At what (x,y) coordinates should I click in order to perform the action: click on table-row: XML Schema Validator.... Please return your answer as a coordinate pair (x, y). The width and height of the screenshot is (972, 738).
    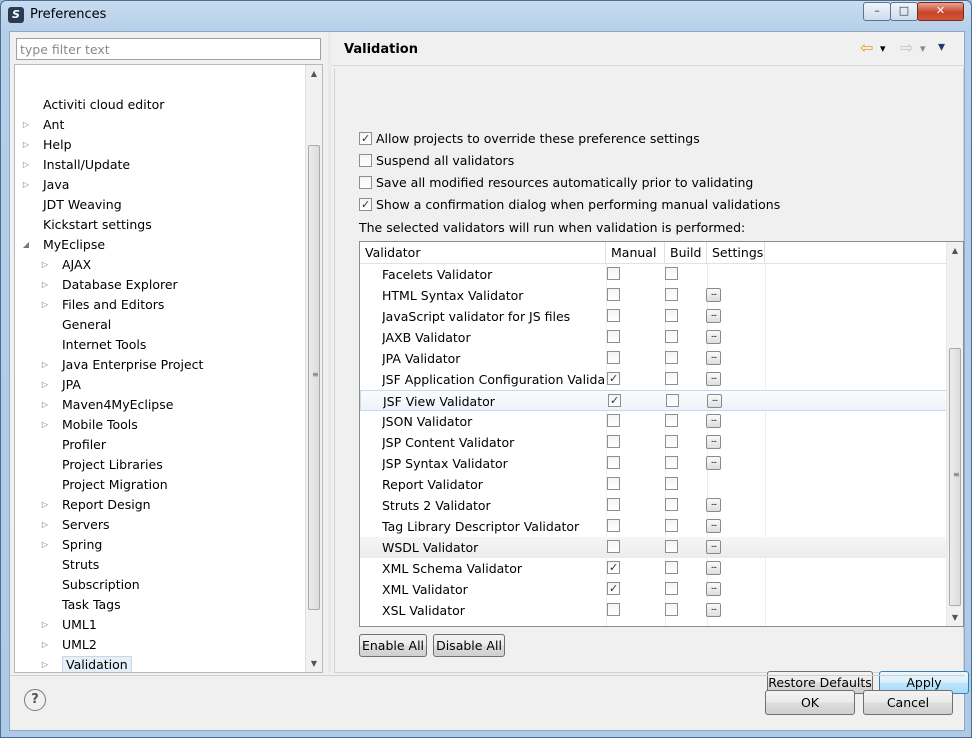
    Looking at the image, I should click on (653, 568).